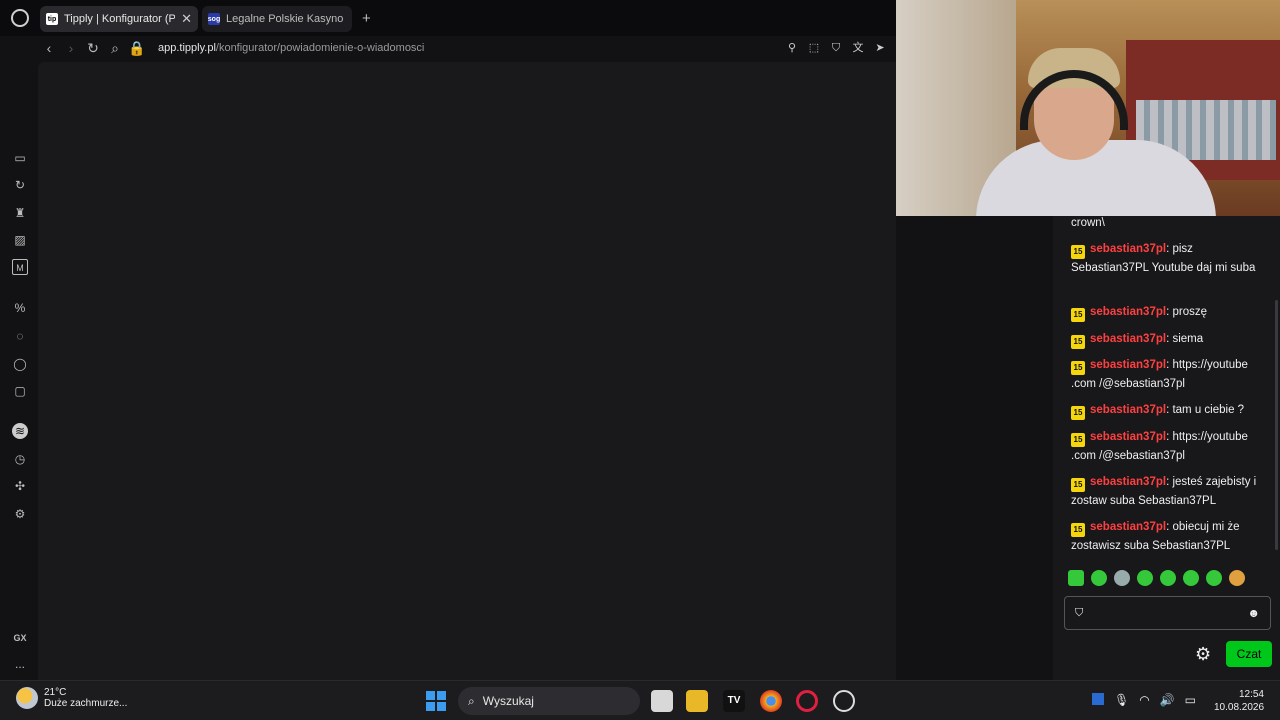 This screenshot has width=1280, height=720. Describe the element at coordinates (792, 48) in the screenshot. I see `pin-icon: ⚲` at that location.